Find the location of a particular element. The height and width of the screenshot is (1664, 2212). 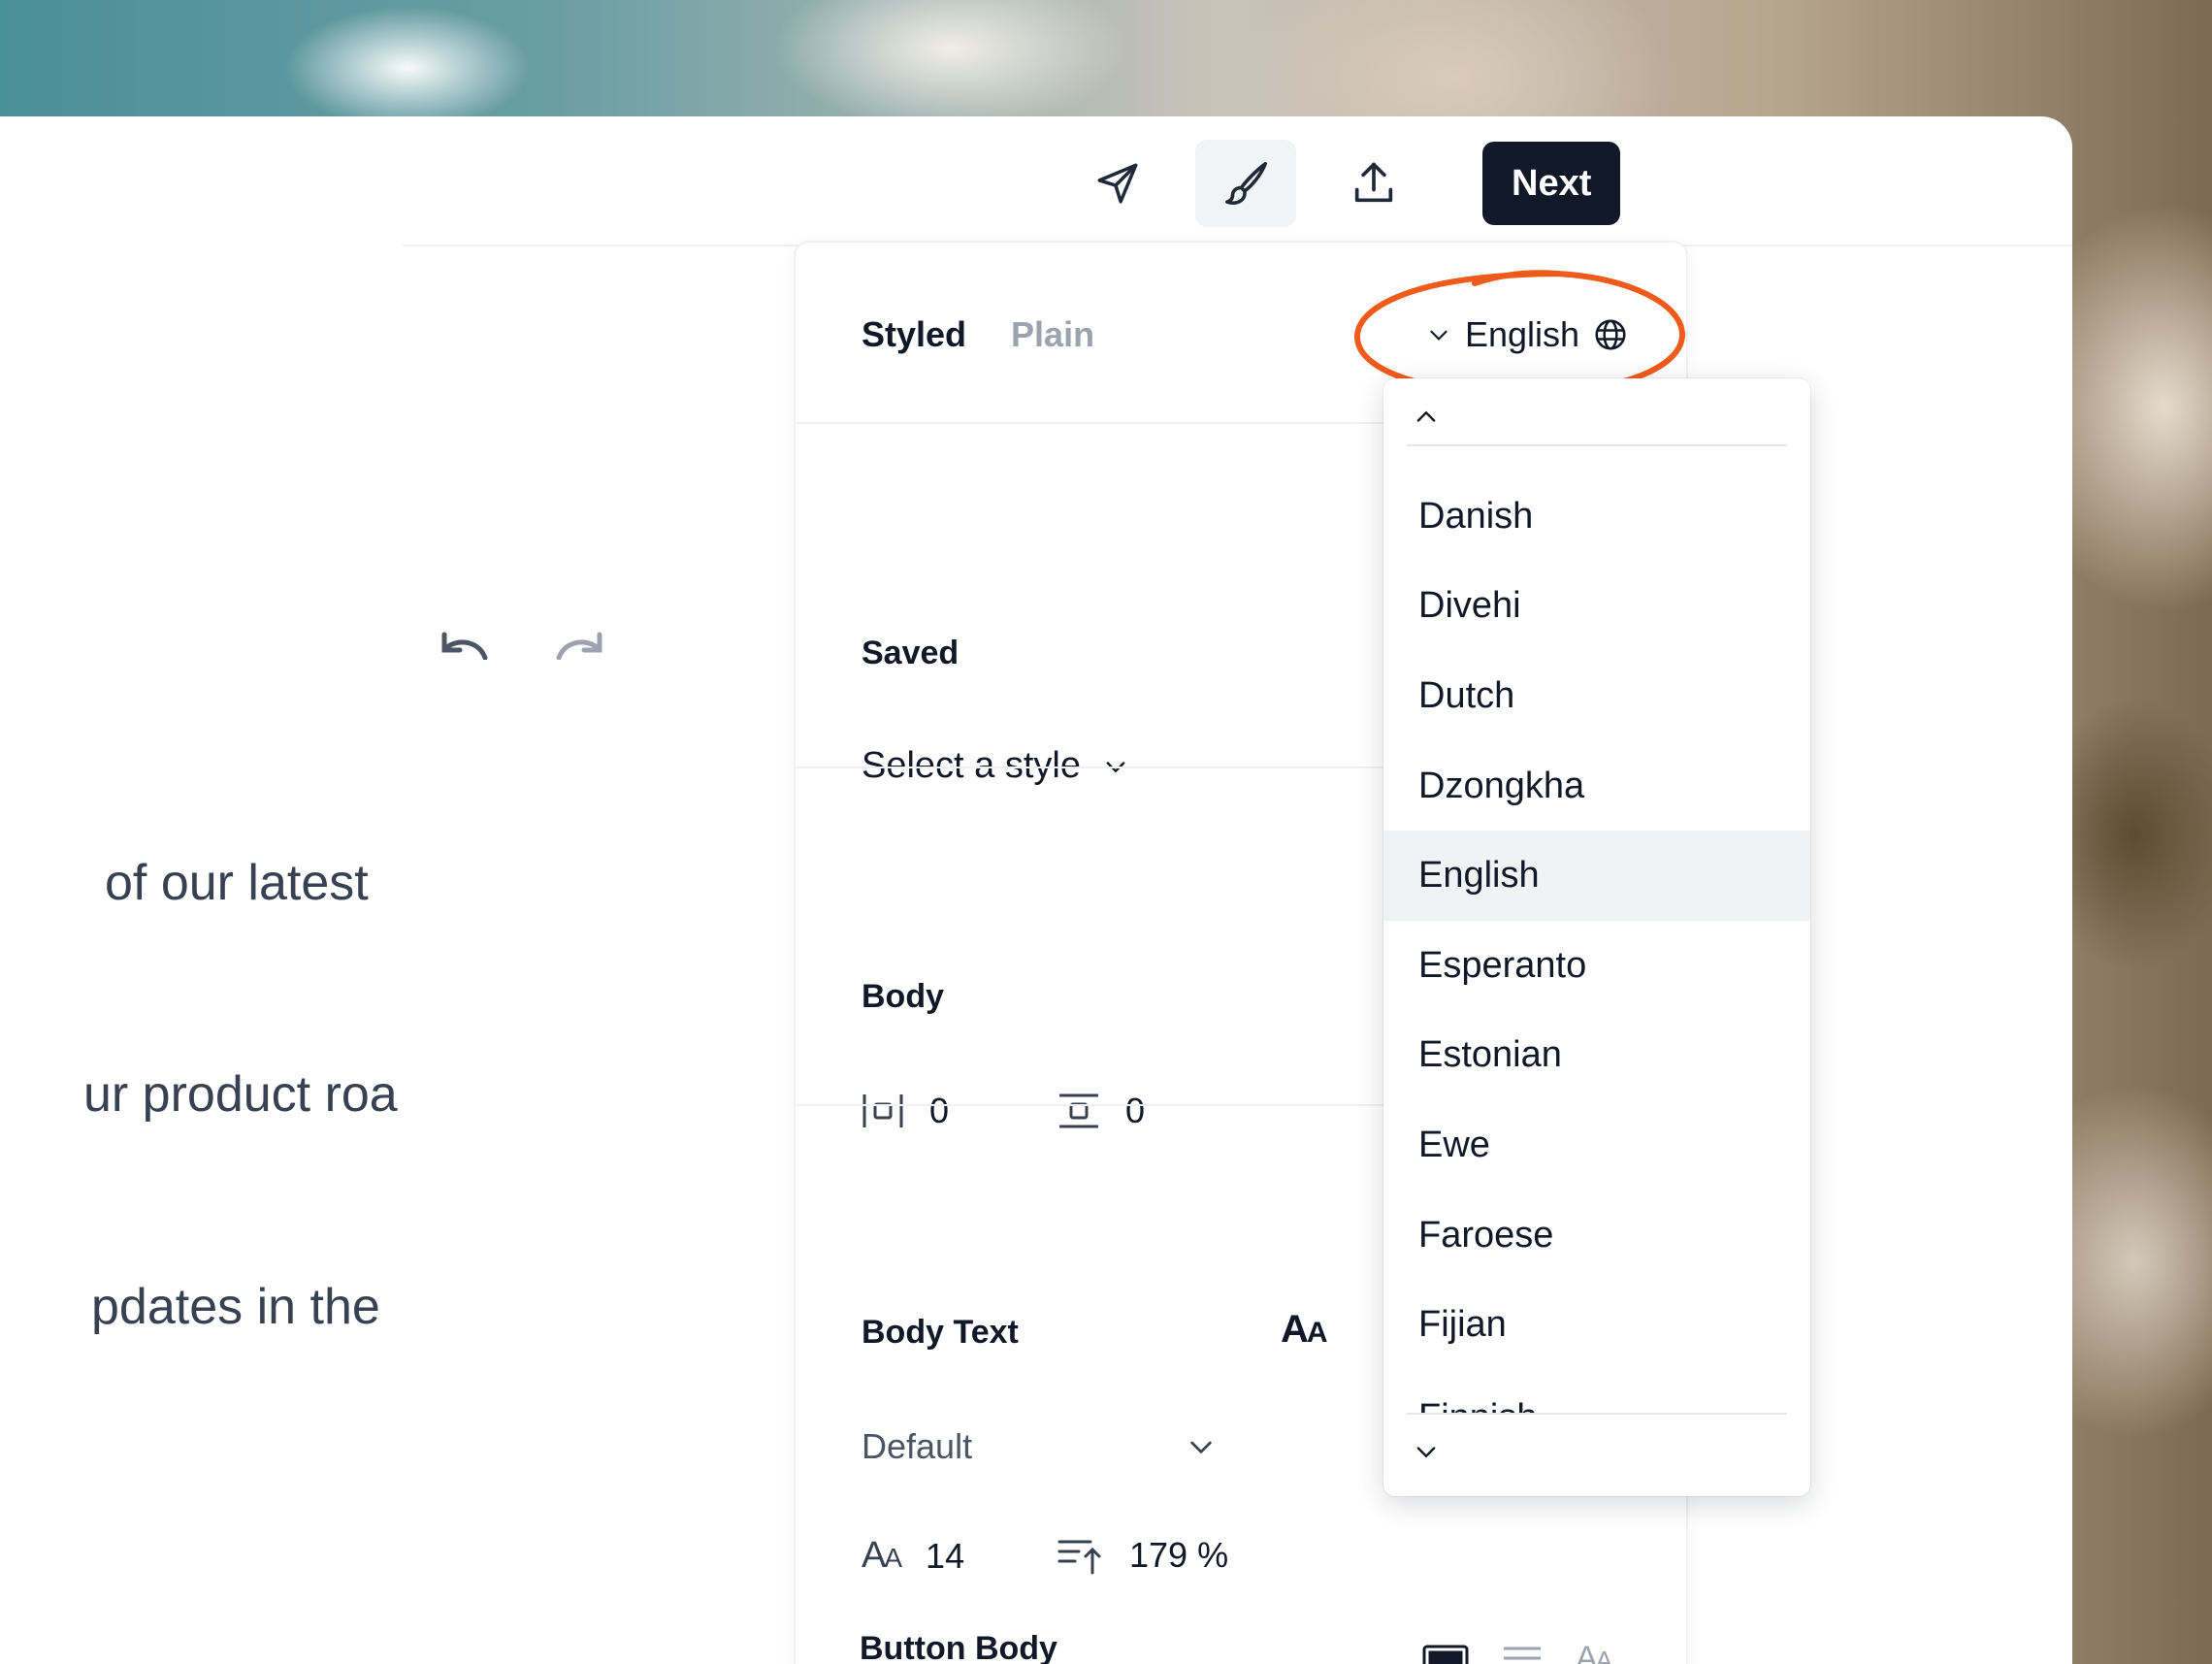

font-family-value: Default is located at coordinates (918, 1446).